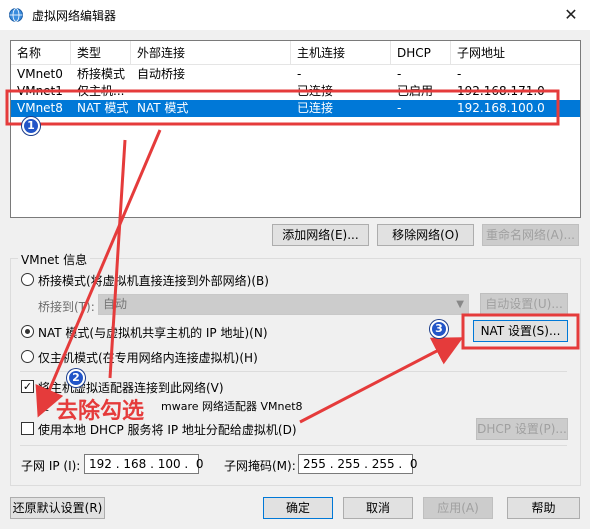 The width and height of the screenshot is (590, 529). Describe the element at coordinates (76, 378) in the screenshot. I see `step-badge-2: 2` at that location.